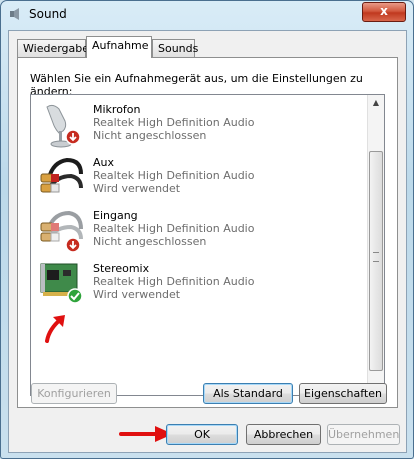 This screenshot has height=459, width=414. I want to click on device-name: Stereomix, so click(121, 268).